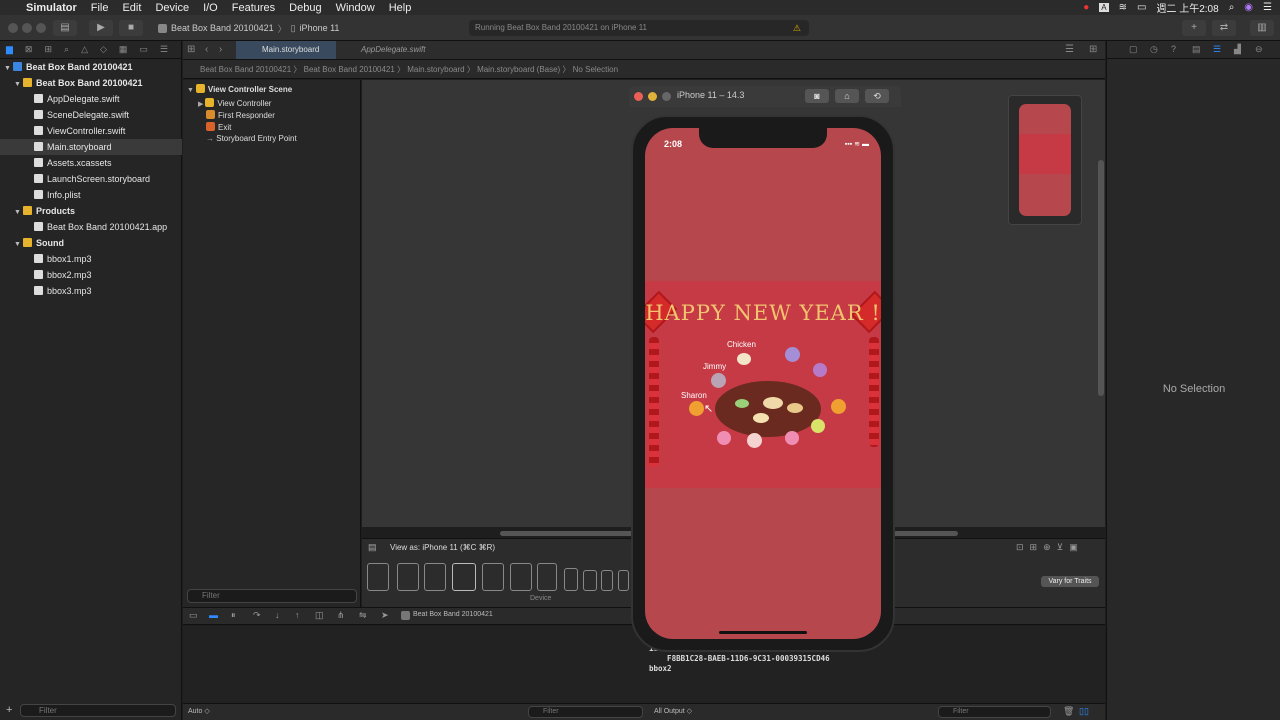  Describe the element at coordinates (1141, 7) in the screenshot. I see `display-icon: ▭` at that location.